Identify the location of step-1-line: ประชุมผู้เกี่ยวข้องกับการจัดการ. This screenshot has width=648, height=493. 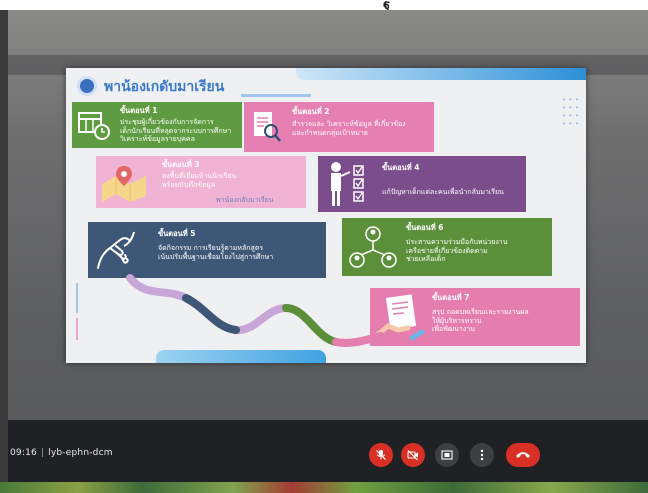
(167, 122).